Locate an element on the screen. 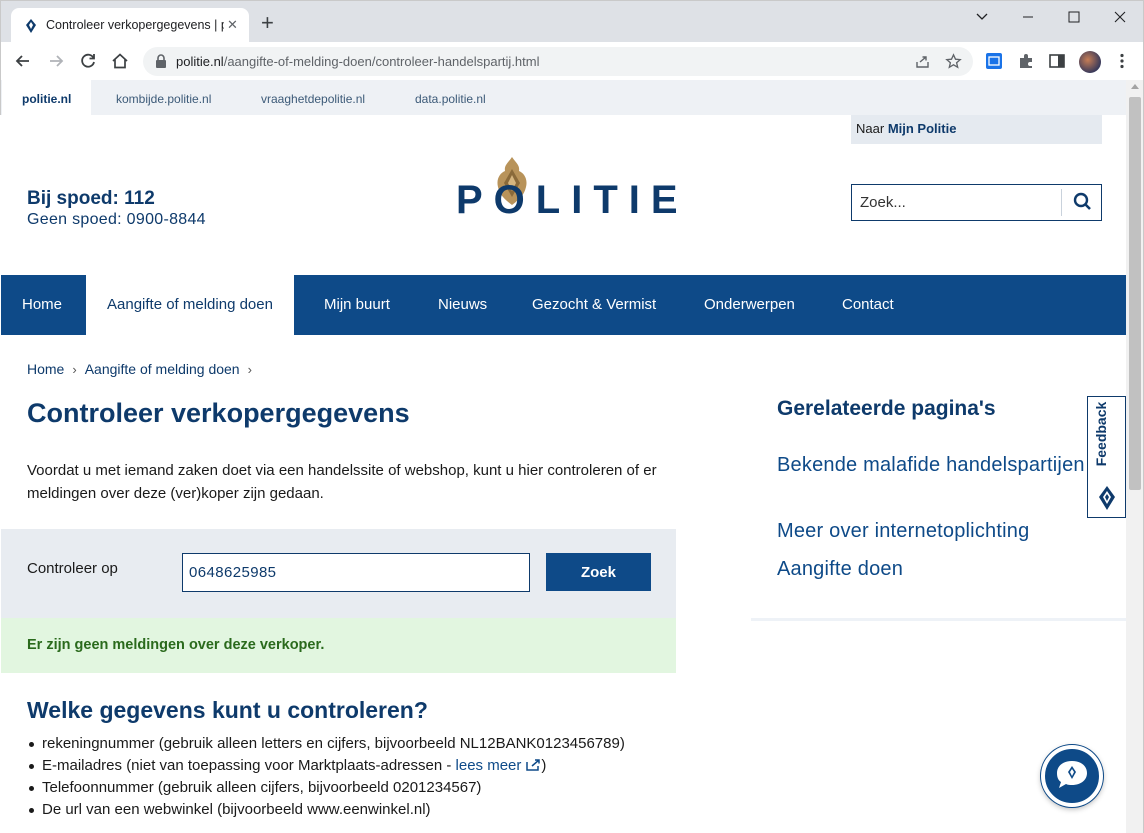 Image resolution: width=1144 pixels, height=833 pixels. external-link-icon is located at coordinates (533, 764).